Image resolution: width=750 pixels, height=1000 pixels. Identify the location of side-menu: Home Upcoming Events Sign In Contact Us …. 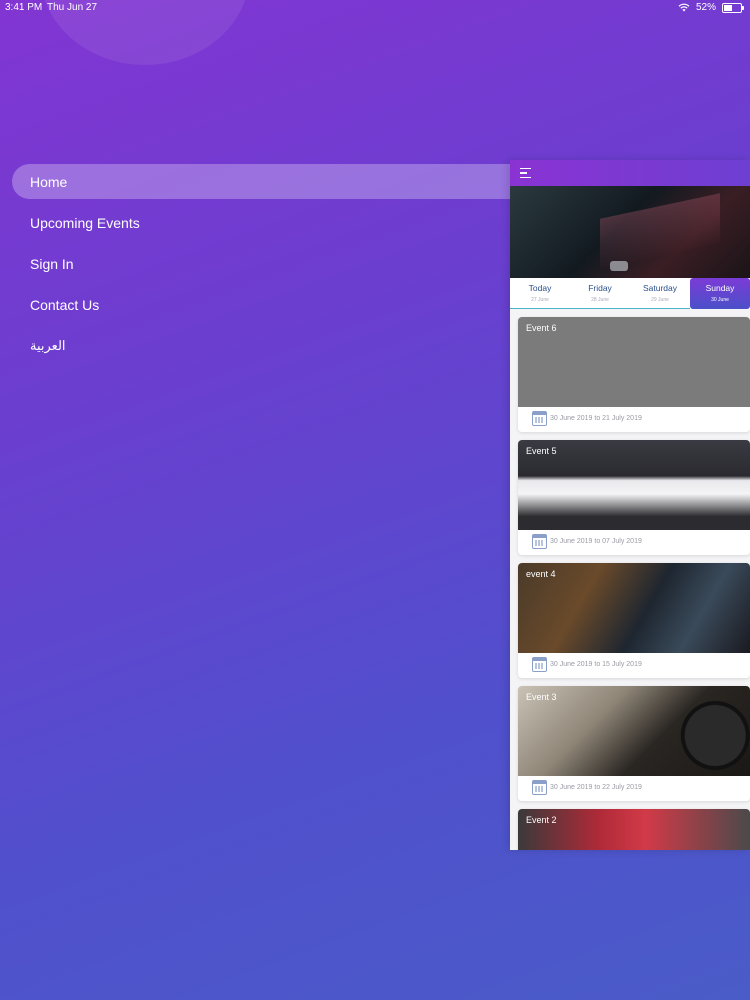
(282, 266).